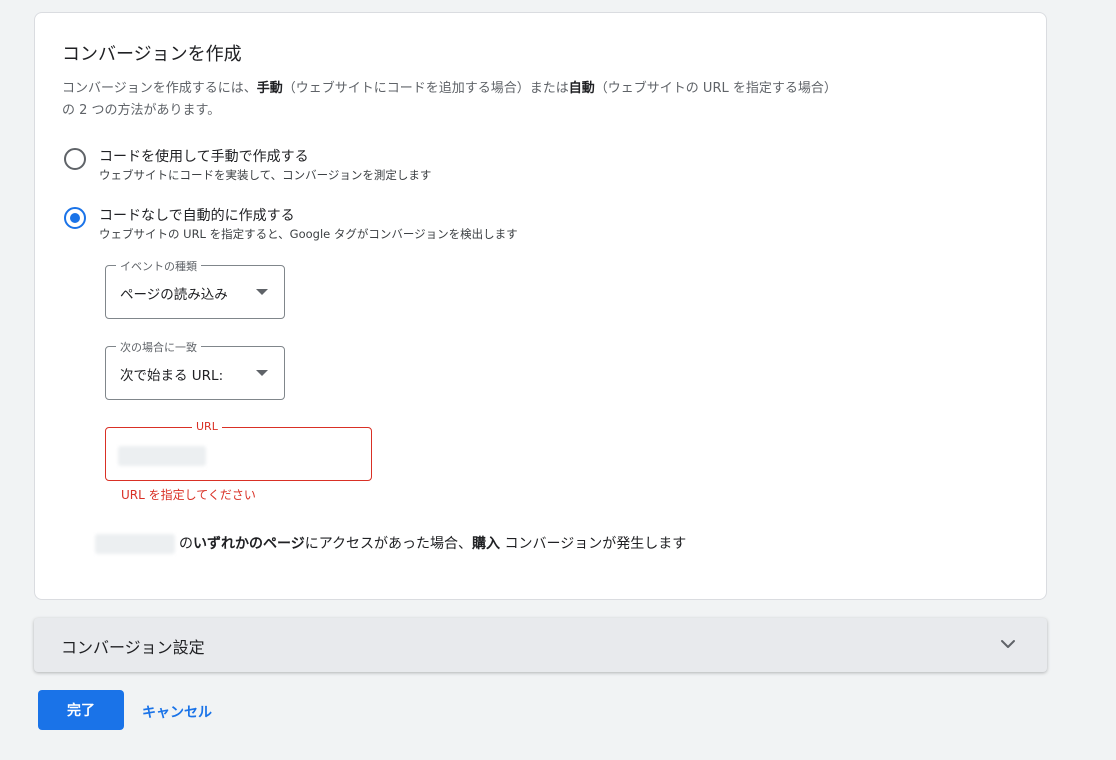 The image size is (1116, 760). What do you see at coordinates (158, 347) in the screenshot?
I see `match-type-legend: 次の場合に一致` at bounding box center [158, 347].